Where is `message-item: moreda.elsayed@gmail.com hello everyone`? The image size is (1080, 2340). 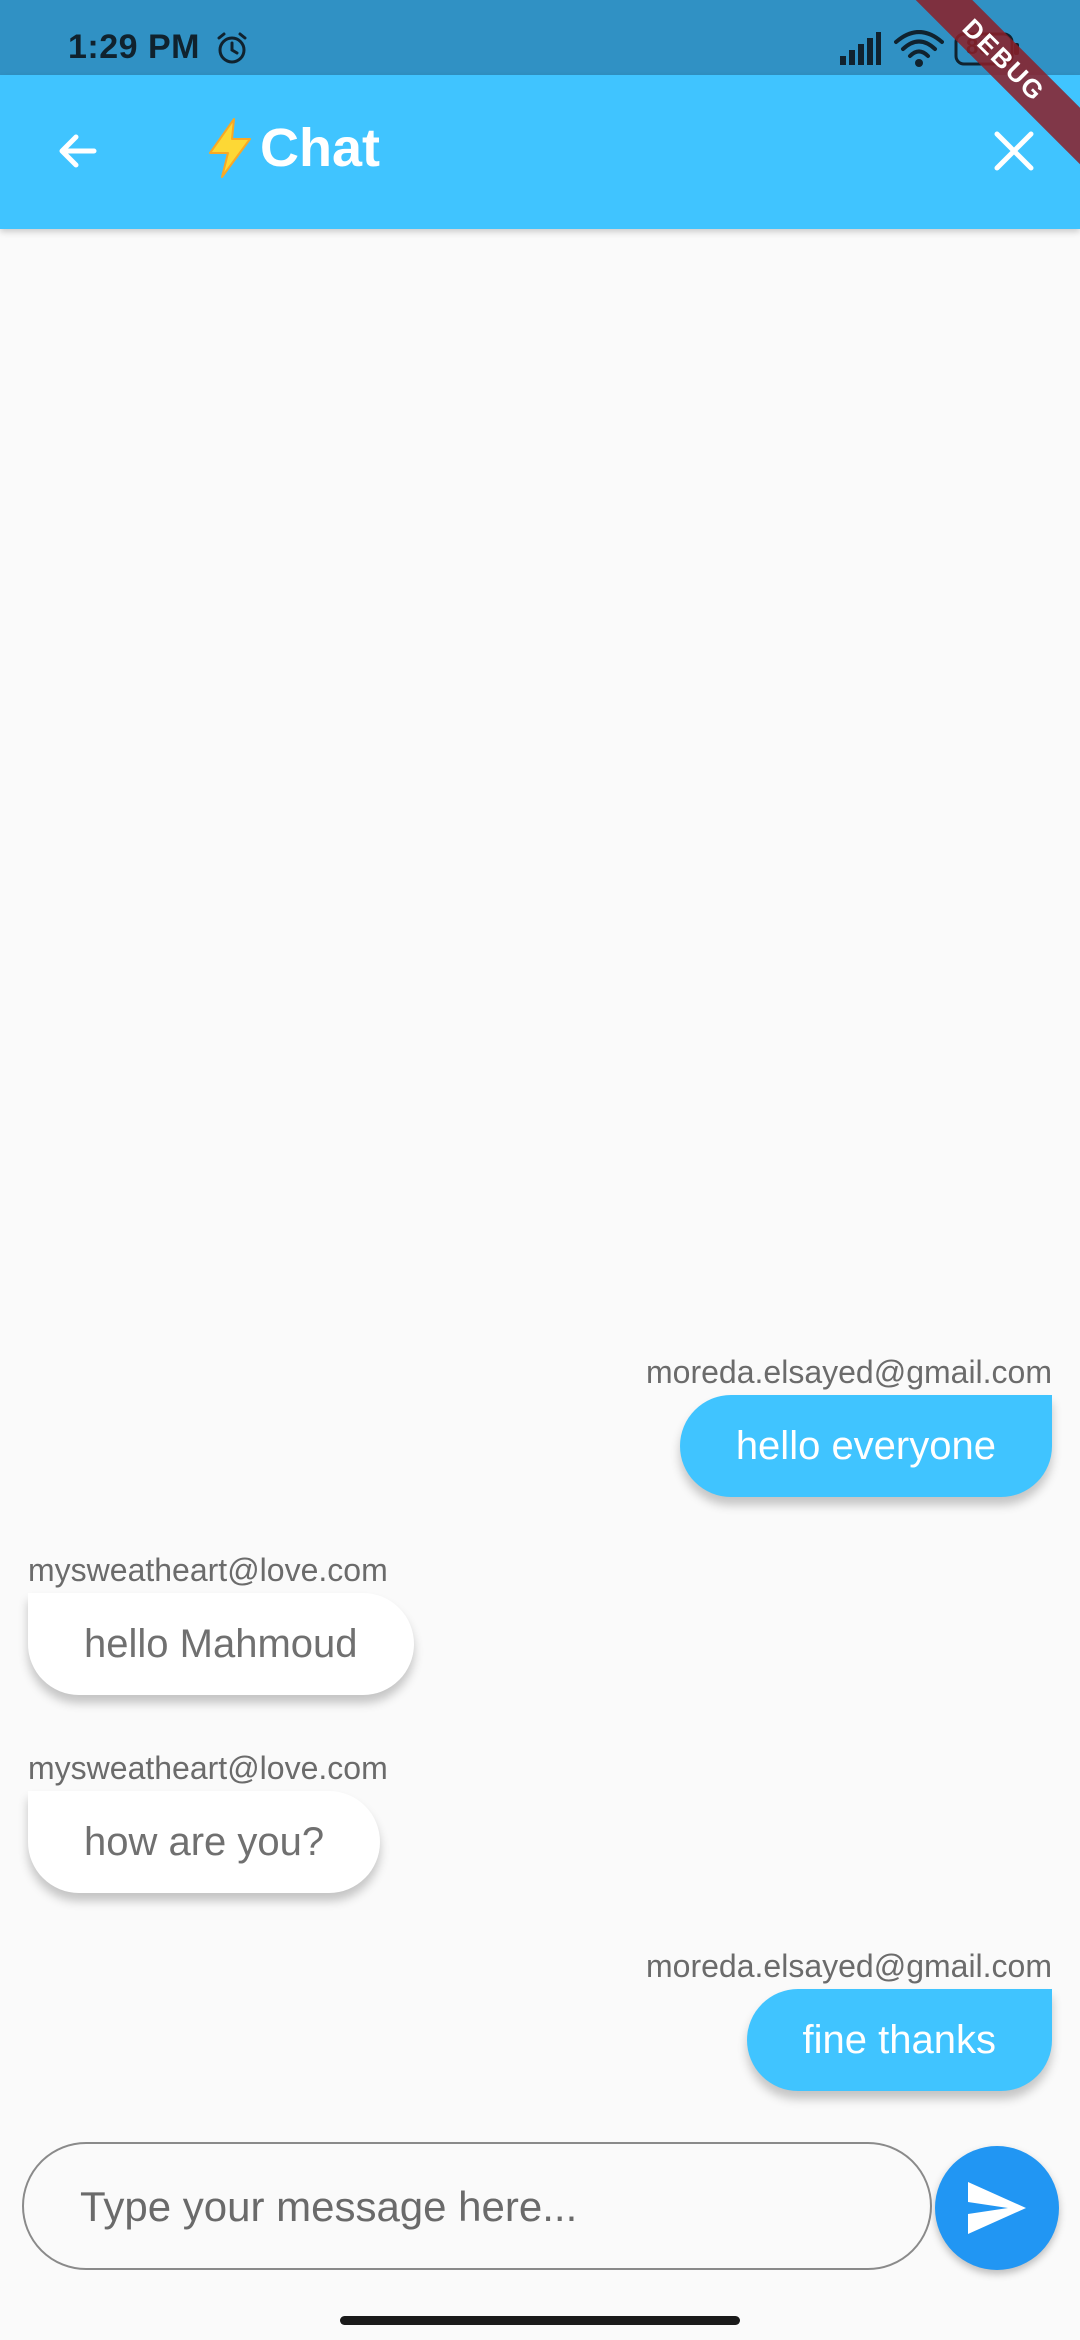
message-item: moreda.elsayed@gmail.com hello everyone is located at coordinates (849, 1425).